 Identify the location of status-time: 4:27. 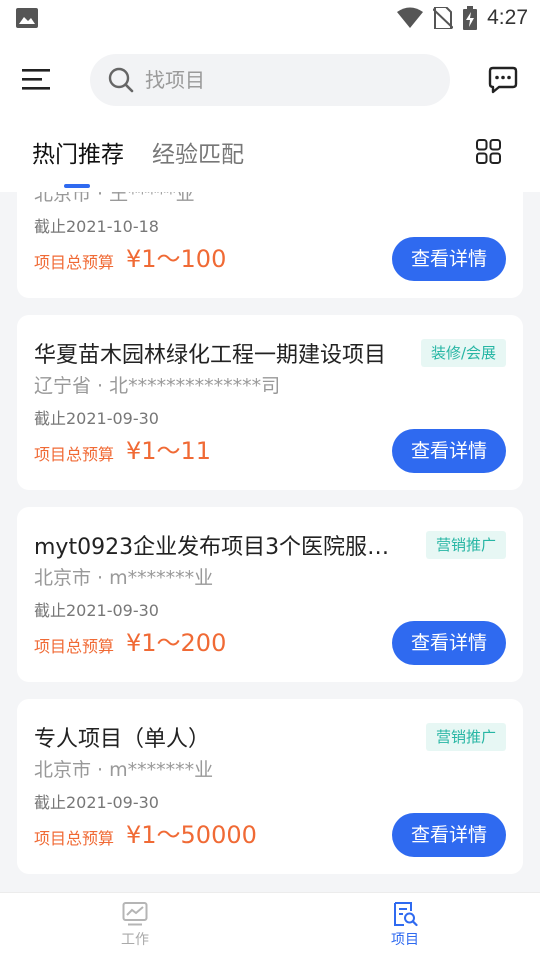
(507, 17).